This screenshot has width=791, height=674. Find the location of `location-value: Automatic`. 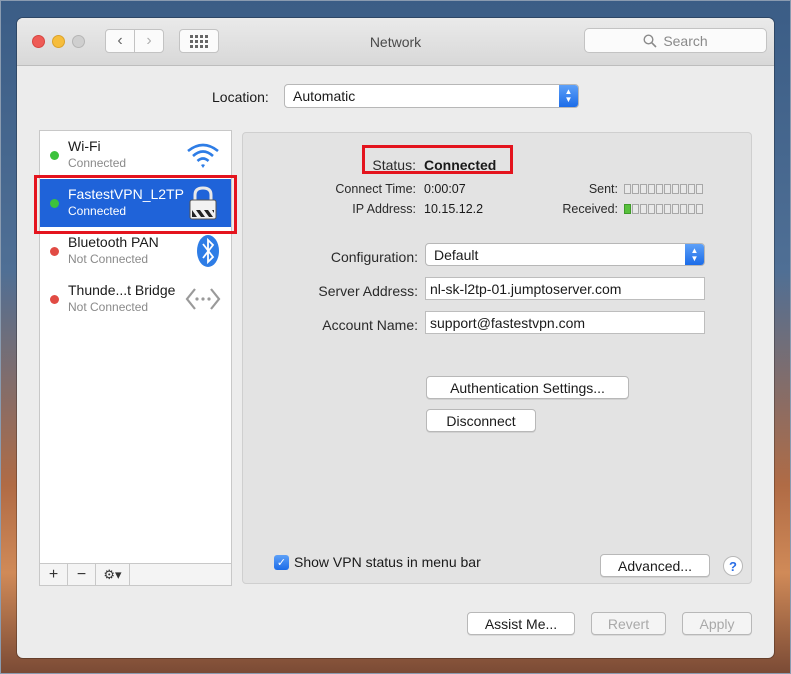

location-value: Automatic is located at coordinates (324, 96).